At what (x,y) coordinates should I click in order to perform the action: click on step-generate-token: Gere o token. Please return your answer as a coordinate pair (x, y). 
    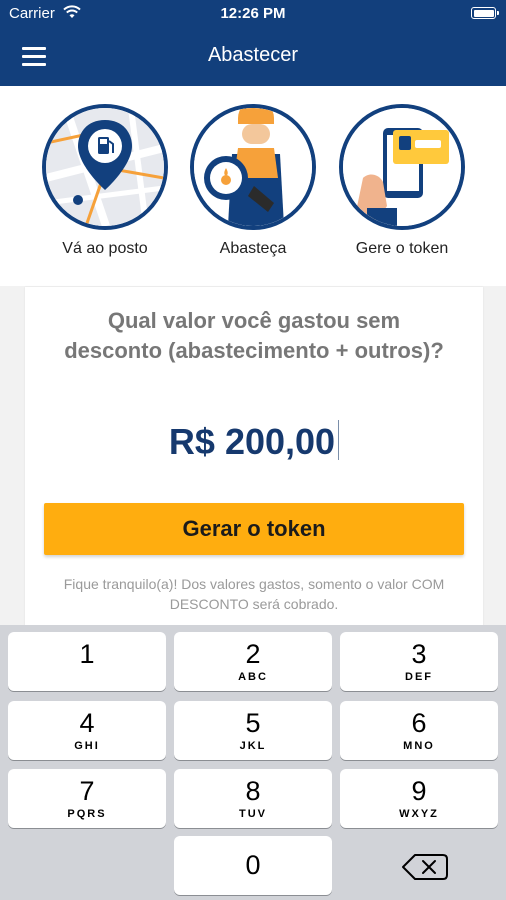
    Looking at the image, I should click on (402, 181).